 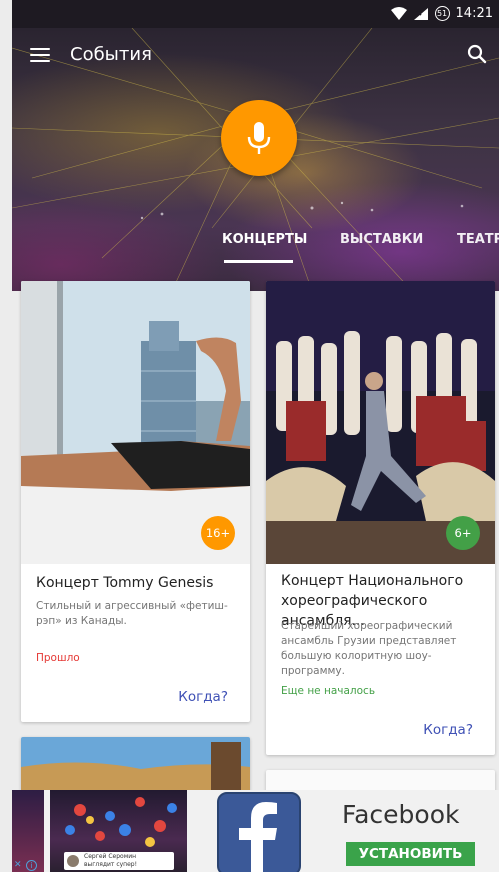 I want to click on event-card-partial, so click(x=135, y=767).